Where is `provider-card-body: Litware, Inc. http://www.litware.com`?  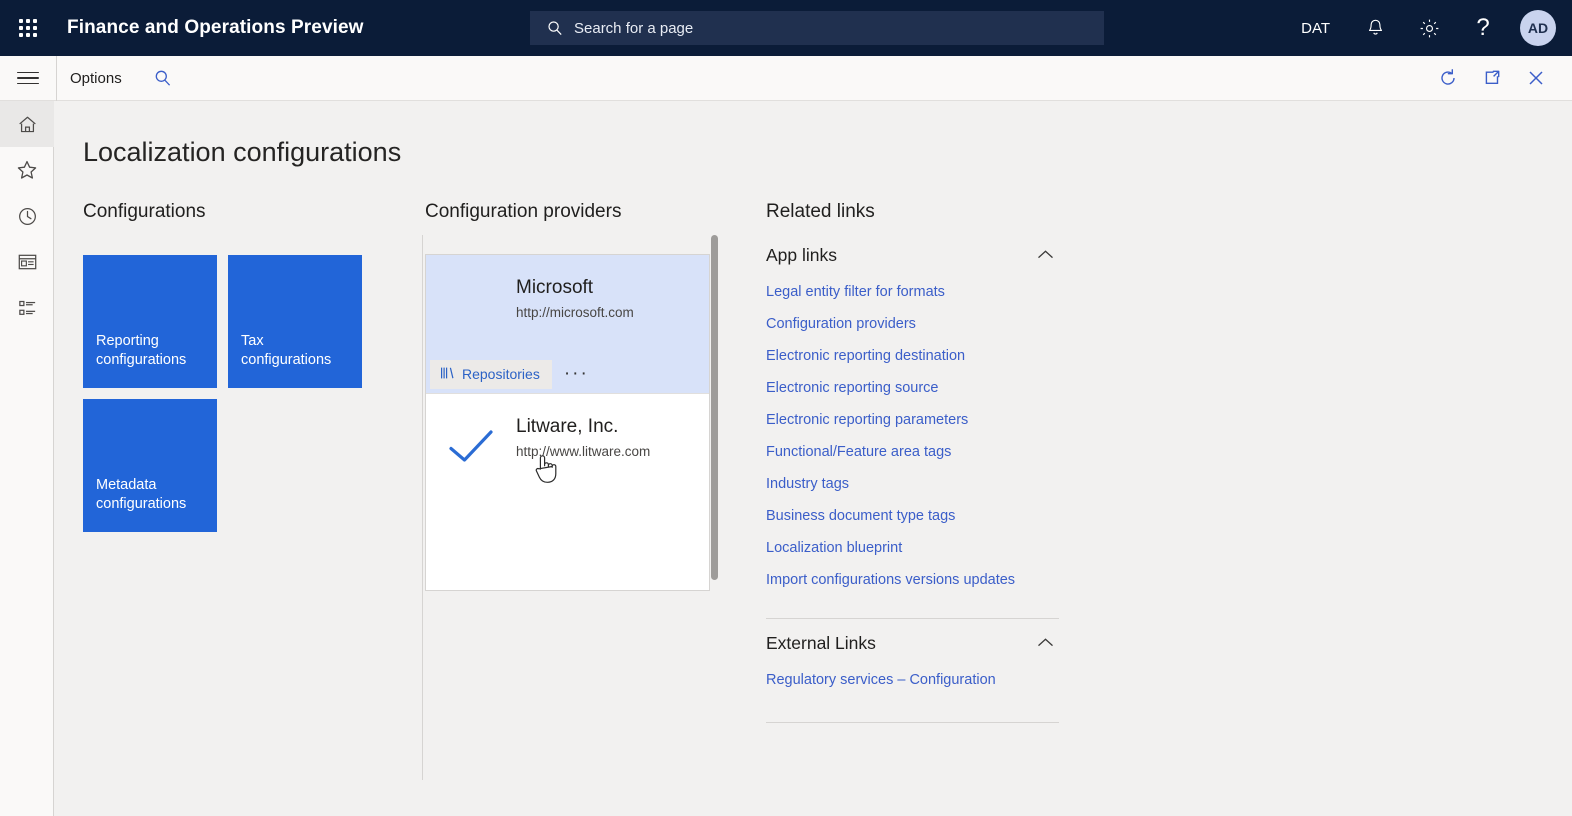 provider-card-body: Litware, Inc. http://www.litware.com is located at coordinates (567, 444).